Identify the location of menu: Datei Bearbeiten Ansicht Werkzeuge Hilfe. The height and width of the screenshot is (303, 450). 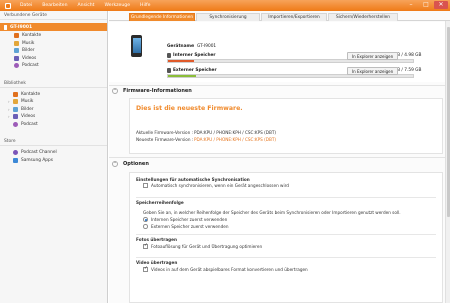
(77, 5).